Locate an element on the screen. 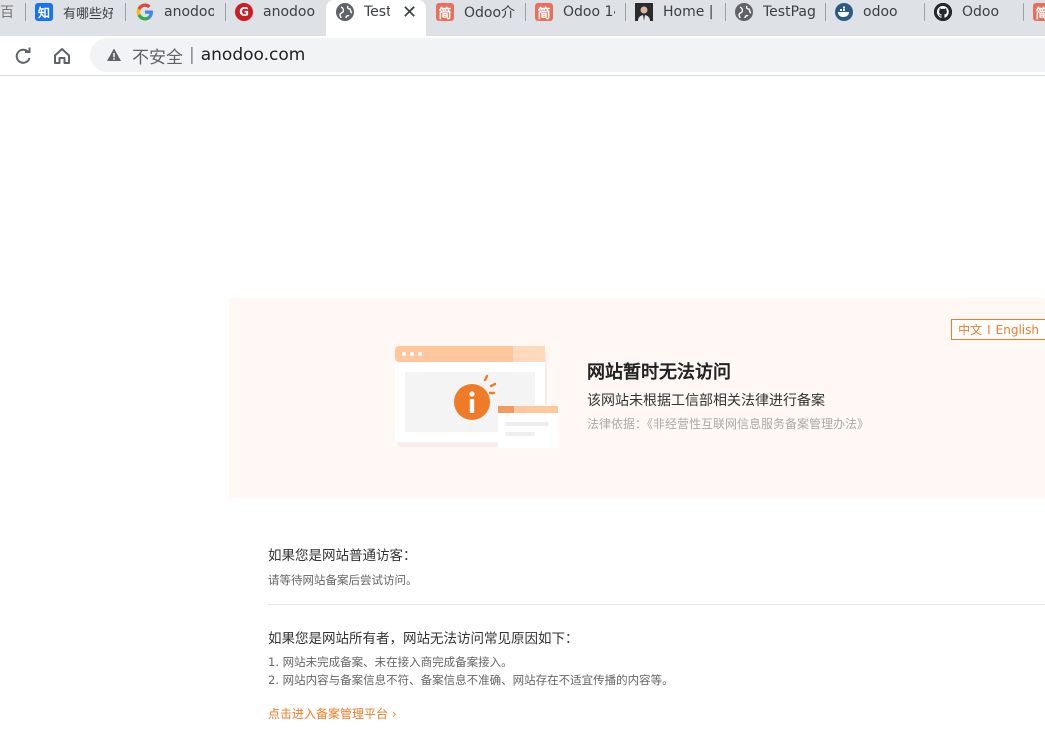 This screenshot has height=743, width=1045. url-text: anodoo.com is located at coordinates (253, 55).